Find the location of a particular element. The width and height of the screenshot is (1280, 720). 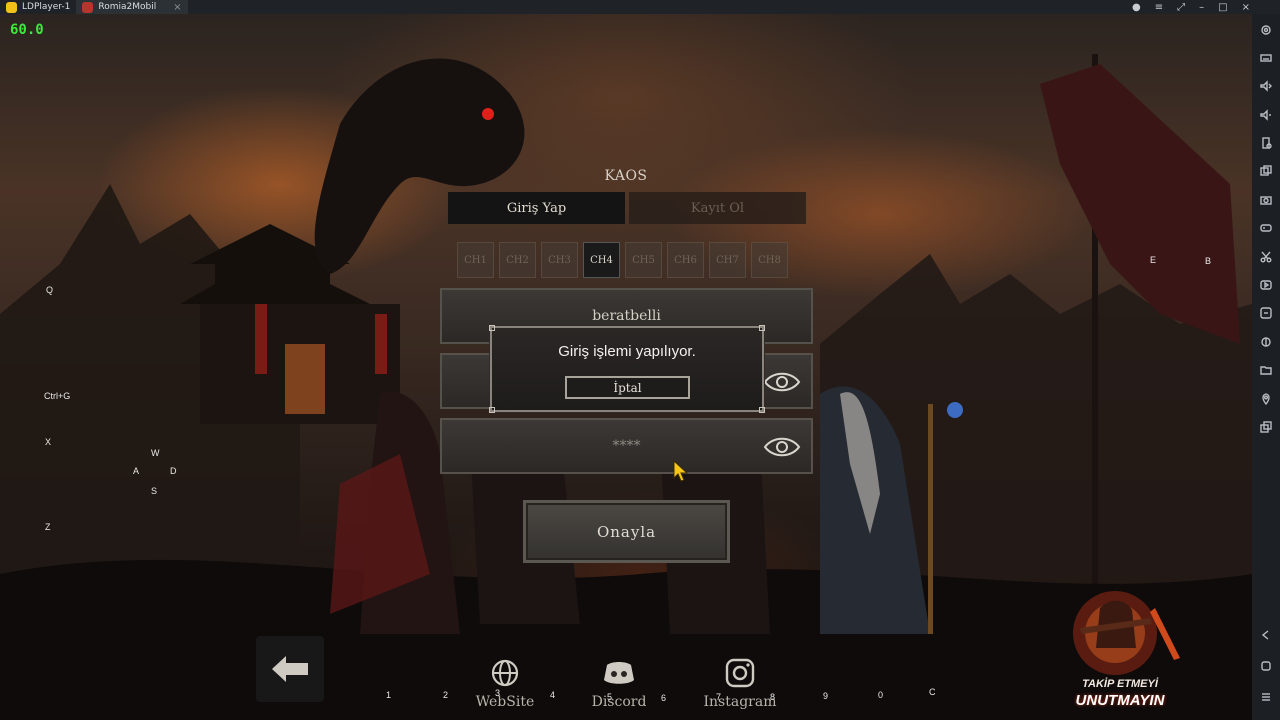

gamepad-icon is located at coordinates (1266, 228).